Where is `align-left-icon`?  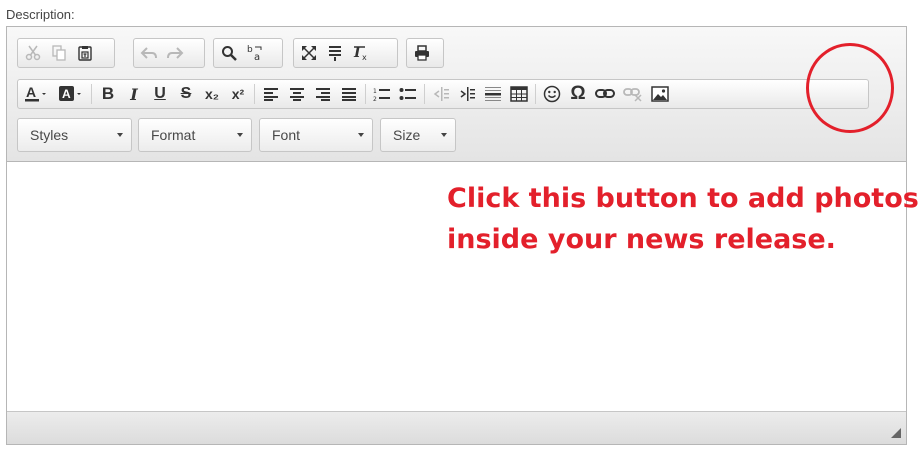
align-left-icon is located at coordinates (271, 94).